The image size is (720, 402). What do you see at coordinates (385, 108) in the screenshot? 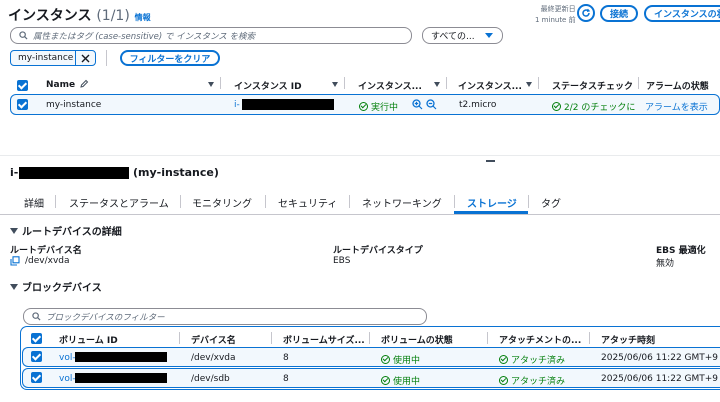
I see `instance-state-text: 実行中` at bounding box center [385, 108].